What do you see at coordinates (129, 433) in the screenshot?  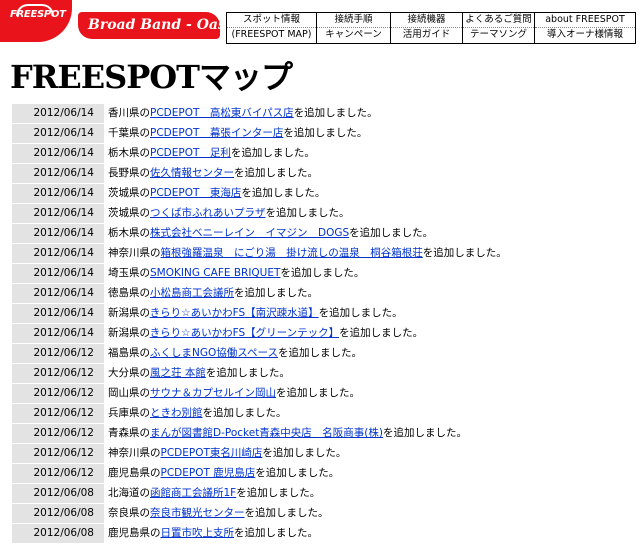 I see `entry-prefecture: 青森県の` at bounding box center [129, 433].